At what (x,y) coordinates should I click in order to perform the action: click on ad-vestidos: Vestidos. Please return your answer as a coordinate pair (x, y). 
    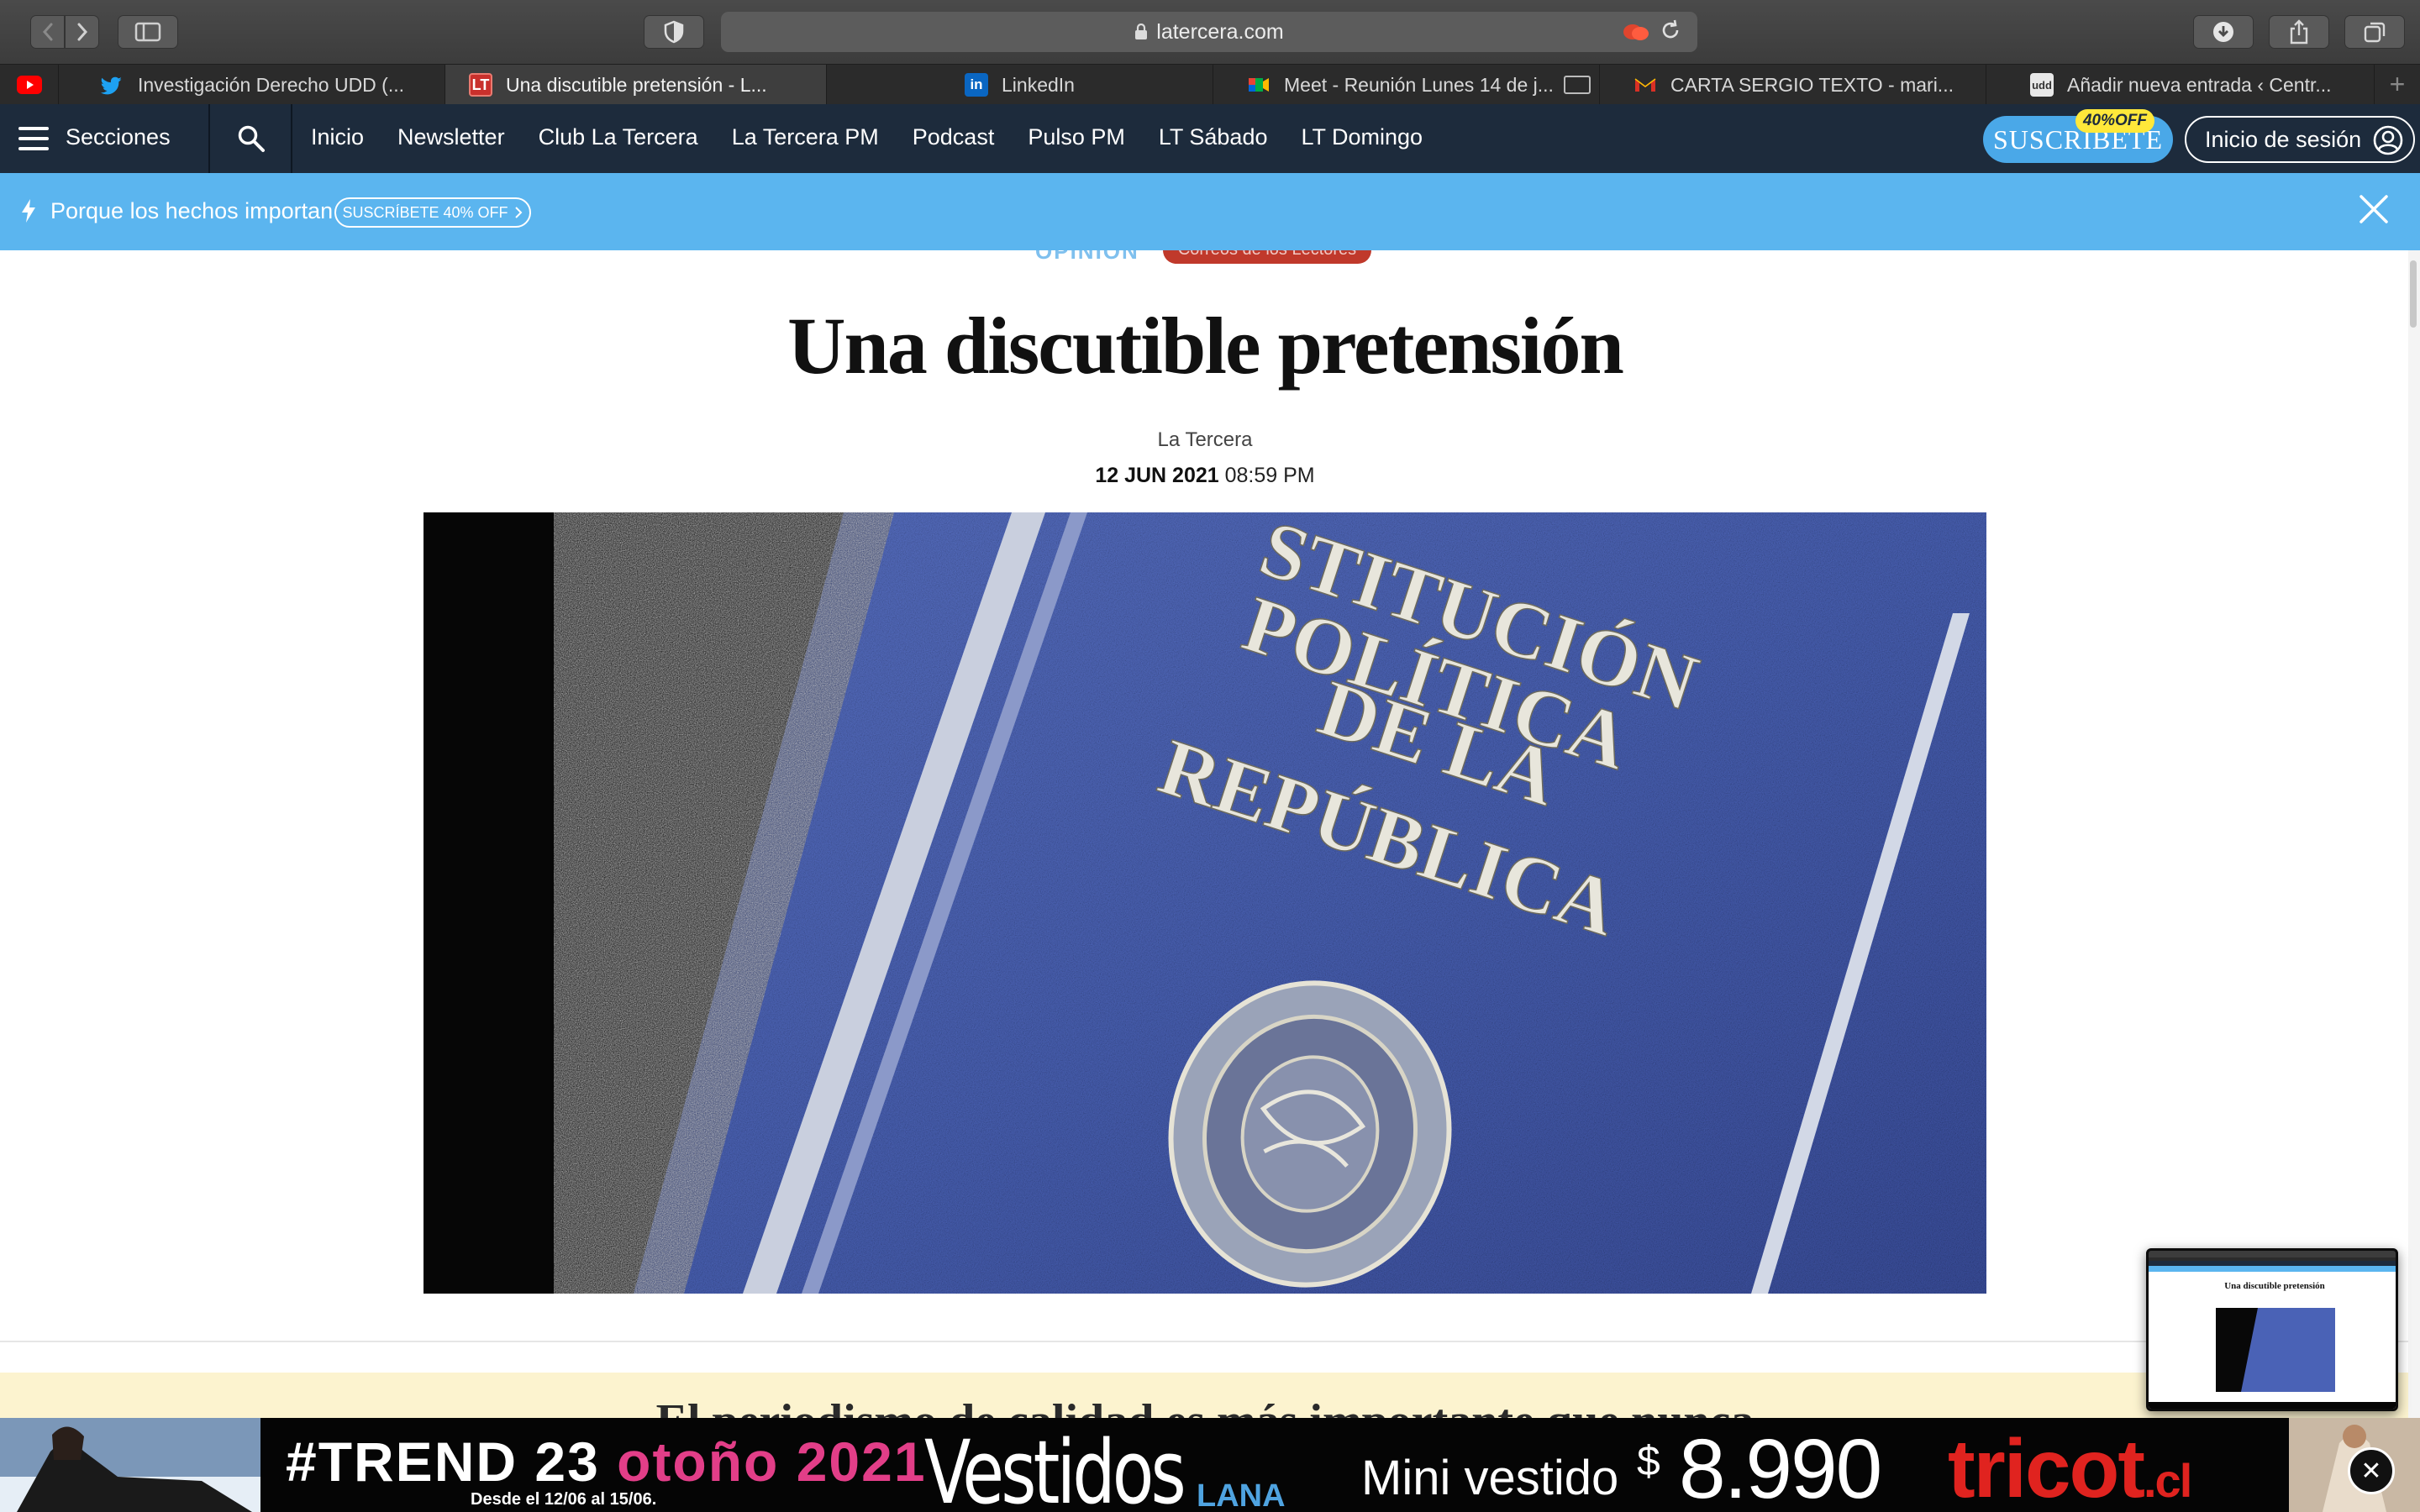
    Looking at the image, I should click on (1055, 1466).